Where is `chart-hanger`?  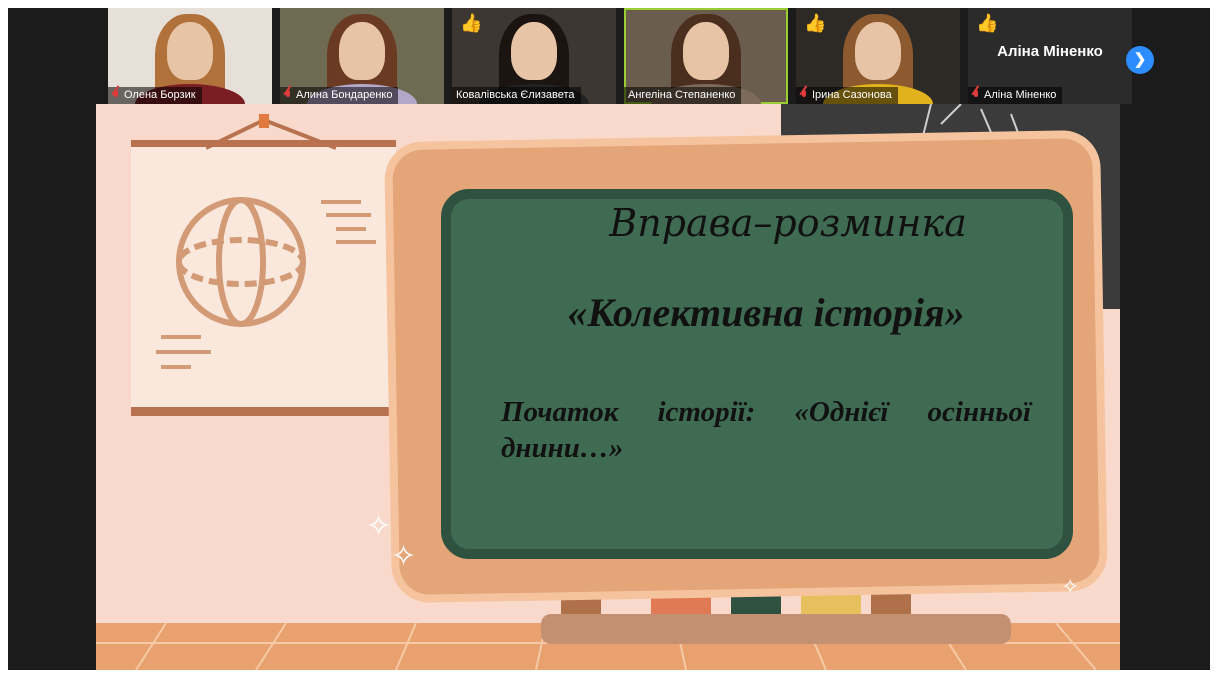
chart-hanger is located at coordinates (271, 132).